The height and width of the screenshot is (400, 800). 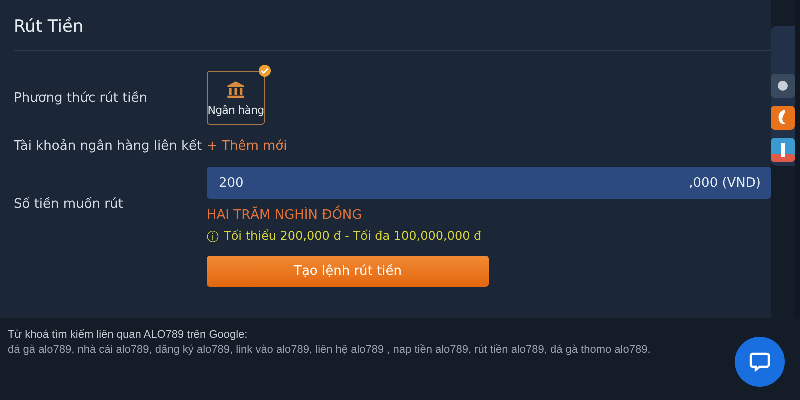 I want to click on keywords-heading: Từ khoá tìm kiếm liên quan ALO789 trên Google:, so click(x=128, y=335).